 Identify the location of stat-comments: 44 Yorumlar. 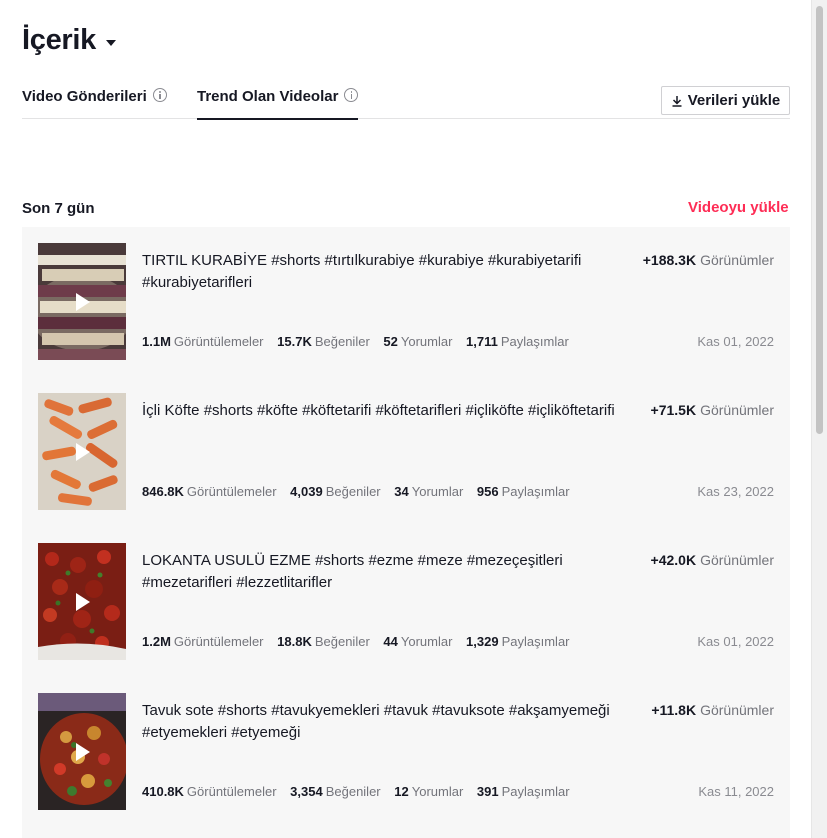
(417, 641).